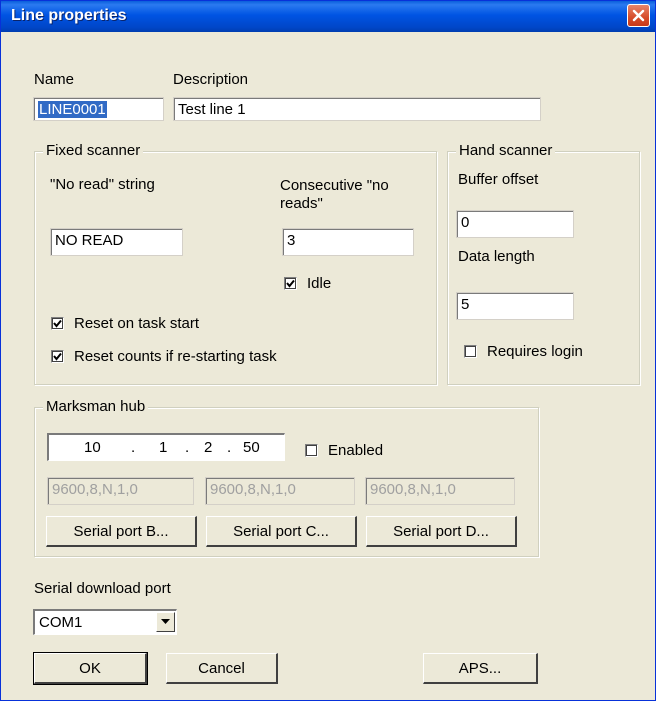 The width and height of the screenshot is (658, 703). I want to click on consecutive-no-reads-input: 3, so click(348, 242).